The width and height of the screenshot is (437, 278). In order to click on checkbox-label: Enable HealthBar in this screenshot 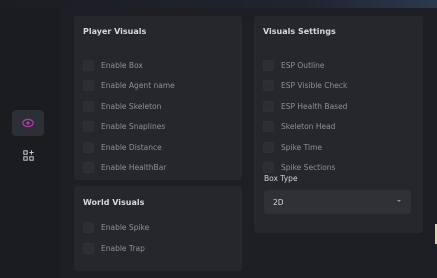, I will do `click(134, 167)`.